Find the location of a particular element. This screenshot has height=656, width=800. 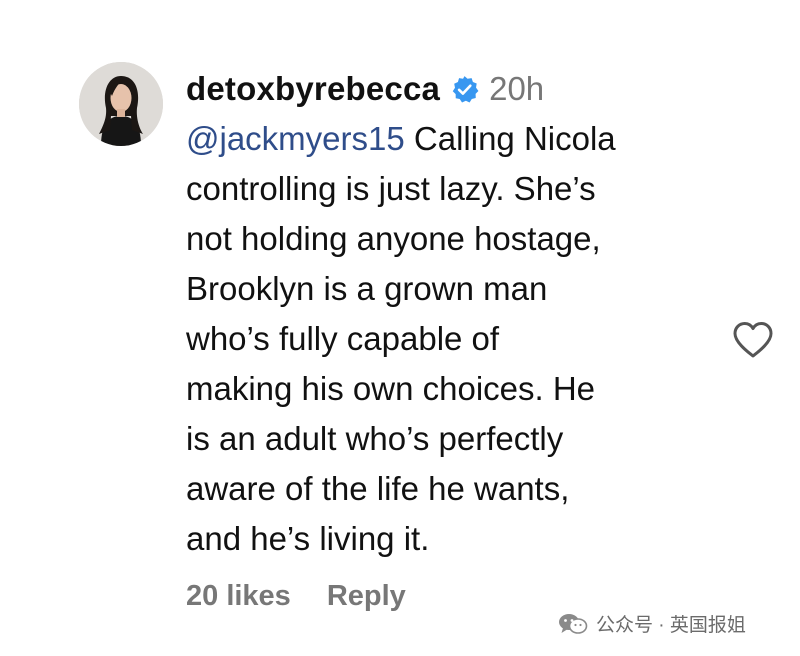

wechat-logo-icon is located at coordinates (573, 624).